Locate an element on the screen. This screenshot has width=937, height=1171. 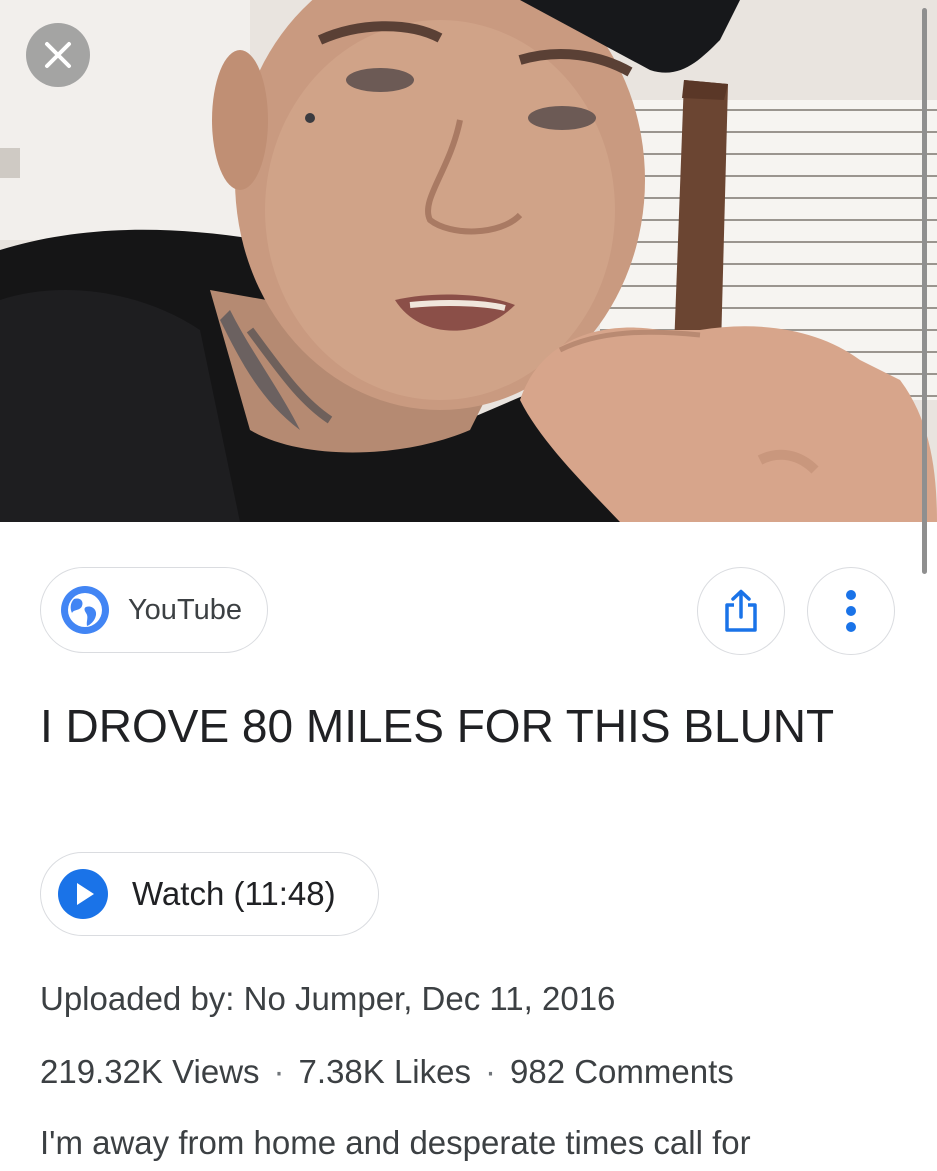
source-chip: YouTube is located at coordinates (154, 610).